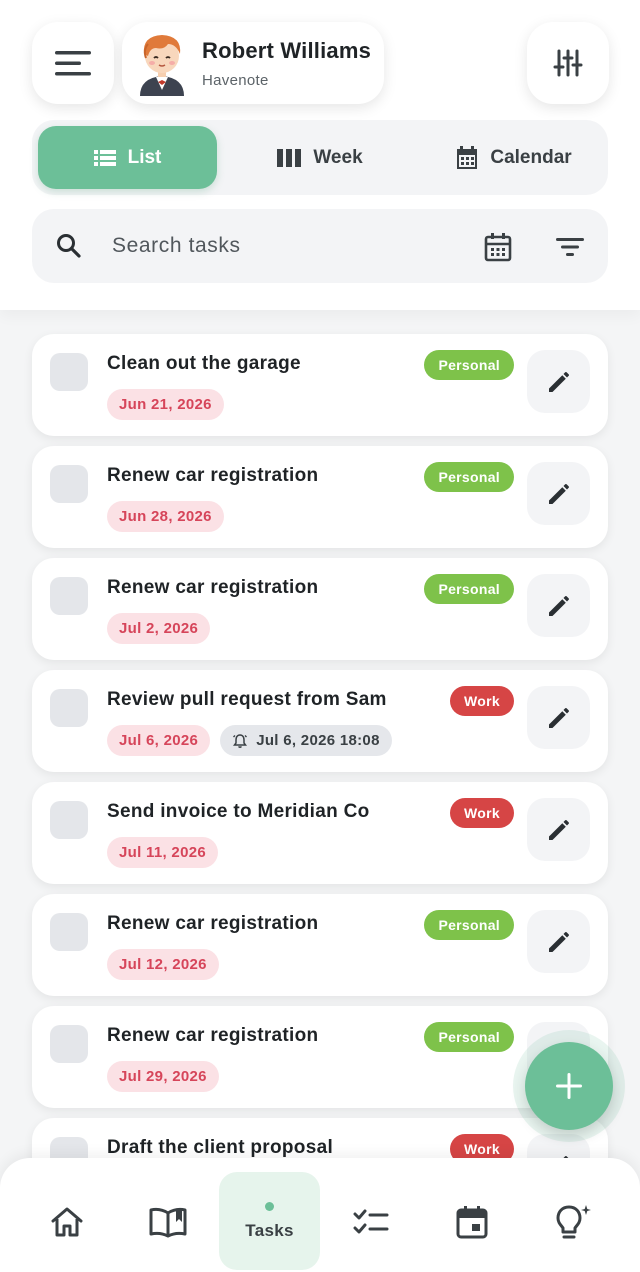  What do you see at coordinates (467, 157) in the screenshot?
I see `calendar-icon` at bounding box center [467, 157].